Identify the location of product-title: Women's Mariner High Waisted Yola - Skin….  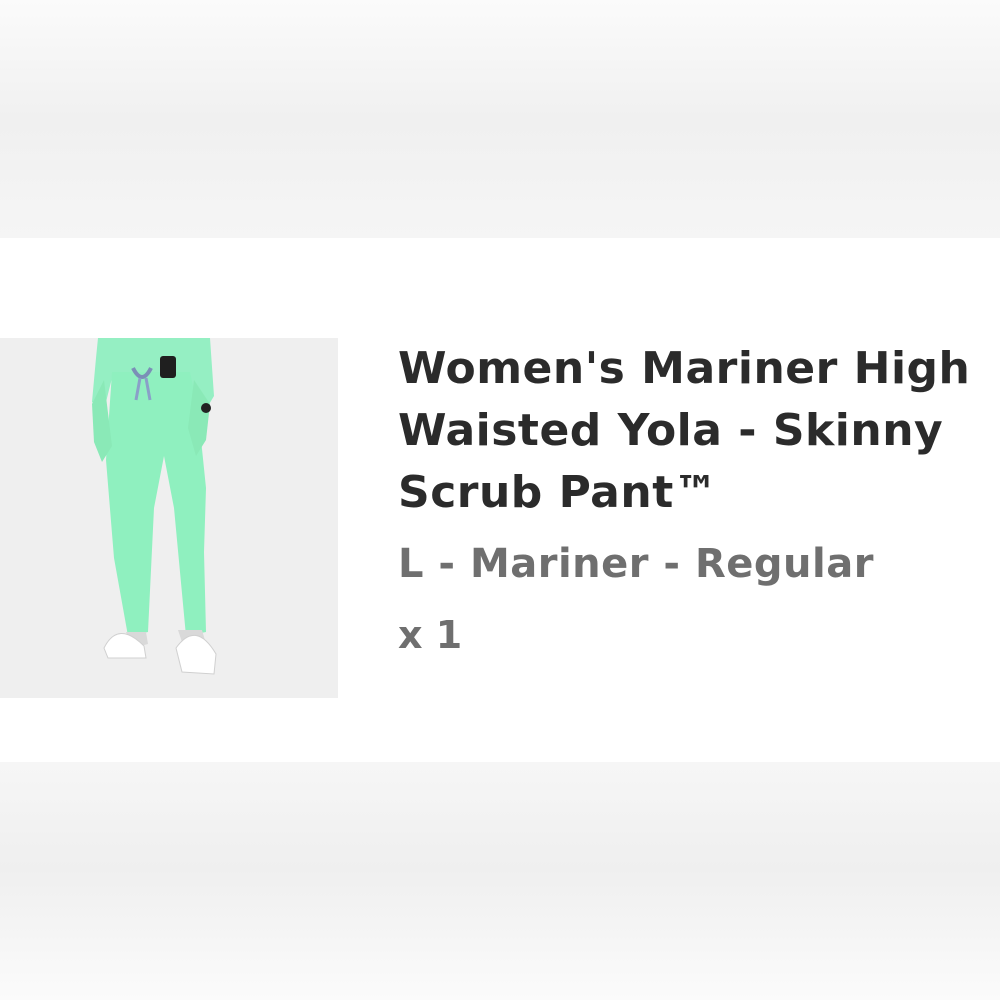
(698, 431).